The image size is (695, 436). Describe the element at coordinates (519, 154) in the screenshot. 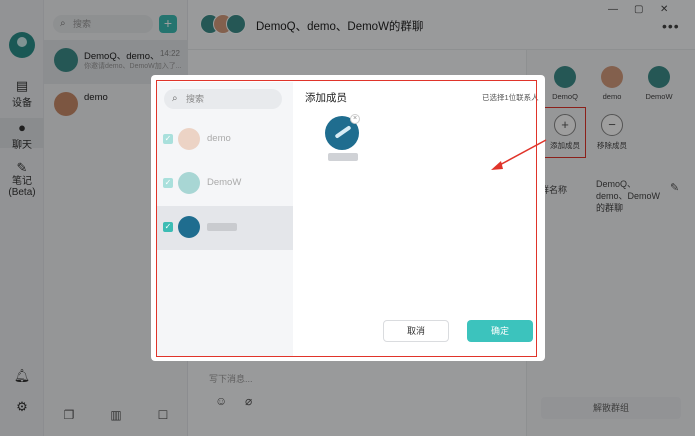

I see `annotation-arrow` at that location.